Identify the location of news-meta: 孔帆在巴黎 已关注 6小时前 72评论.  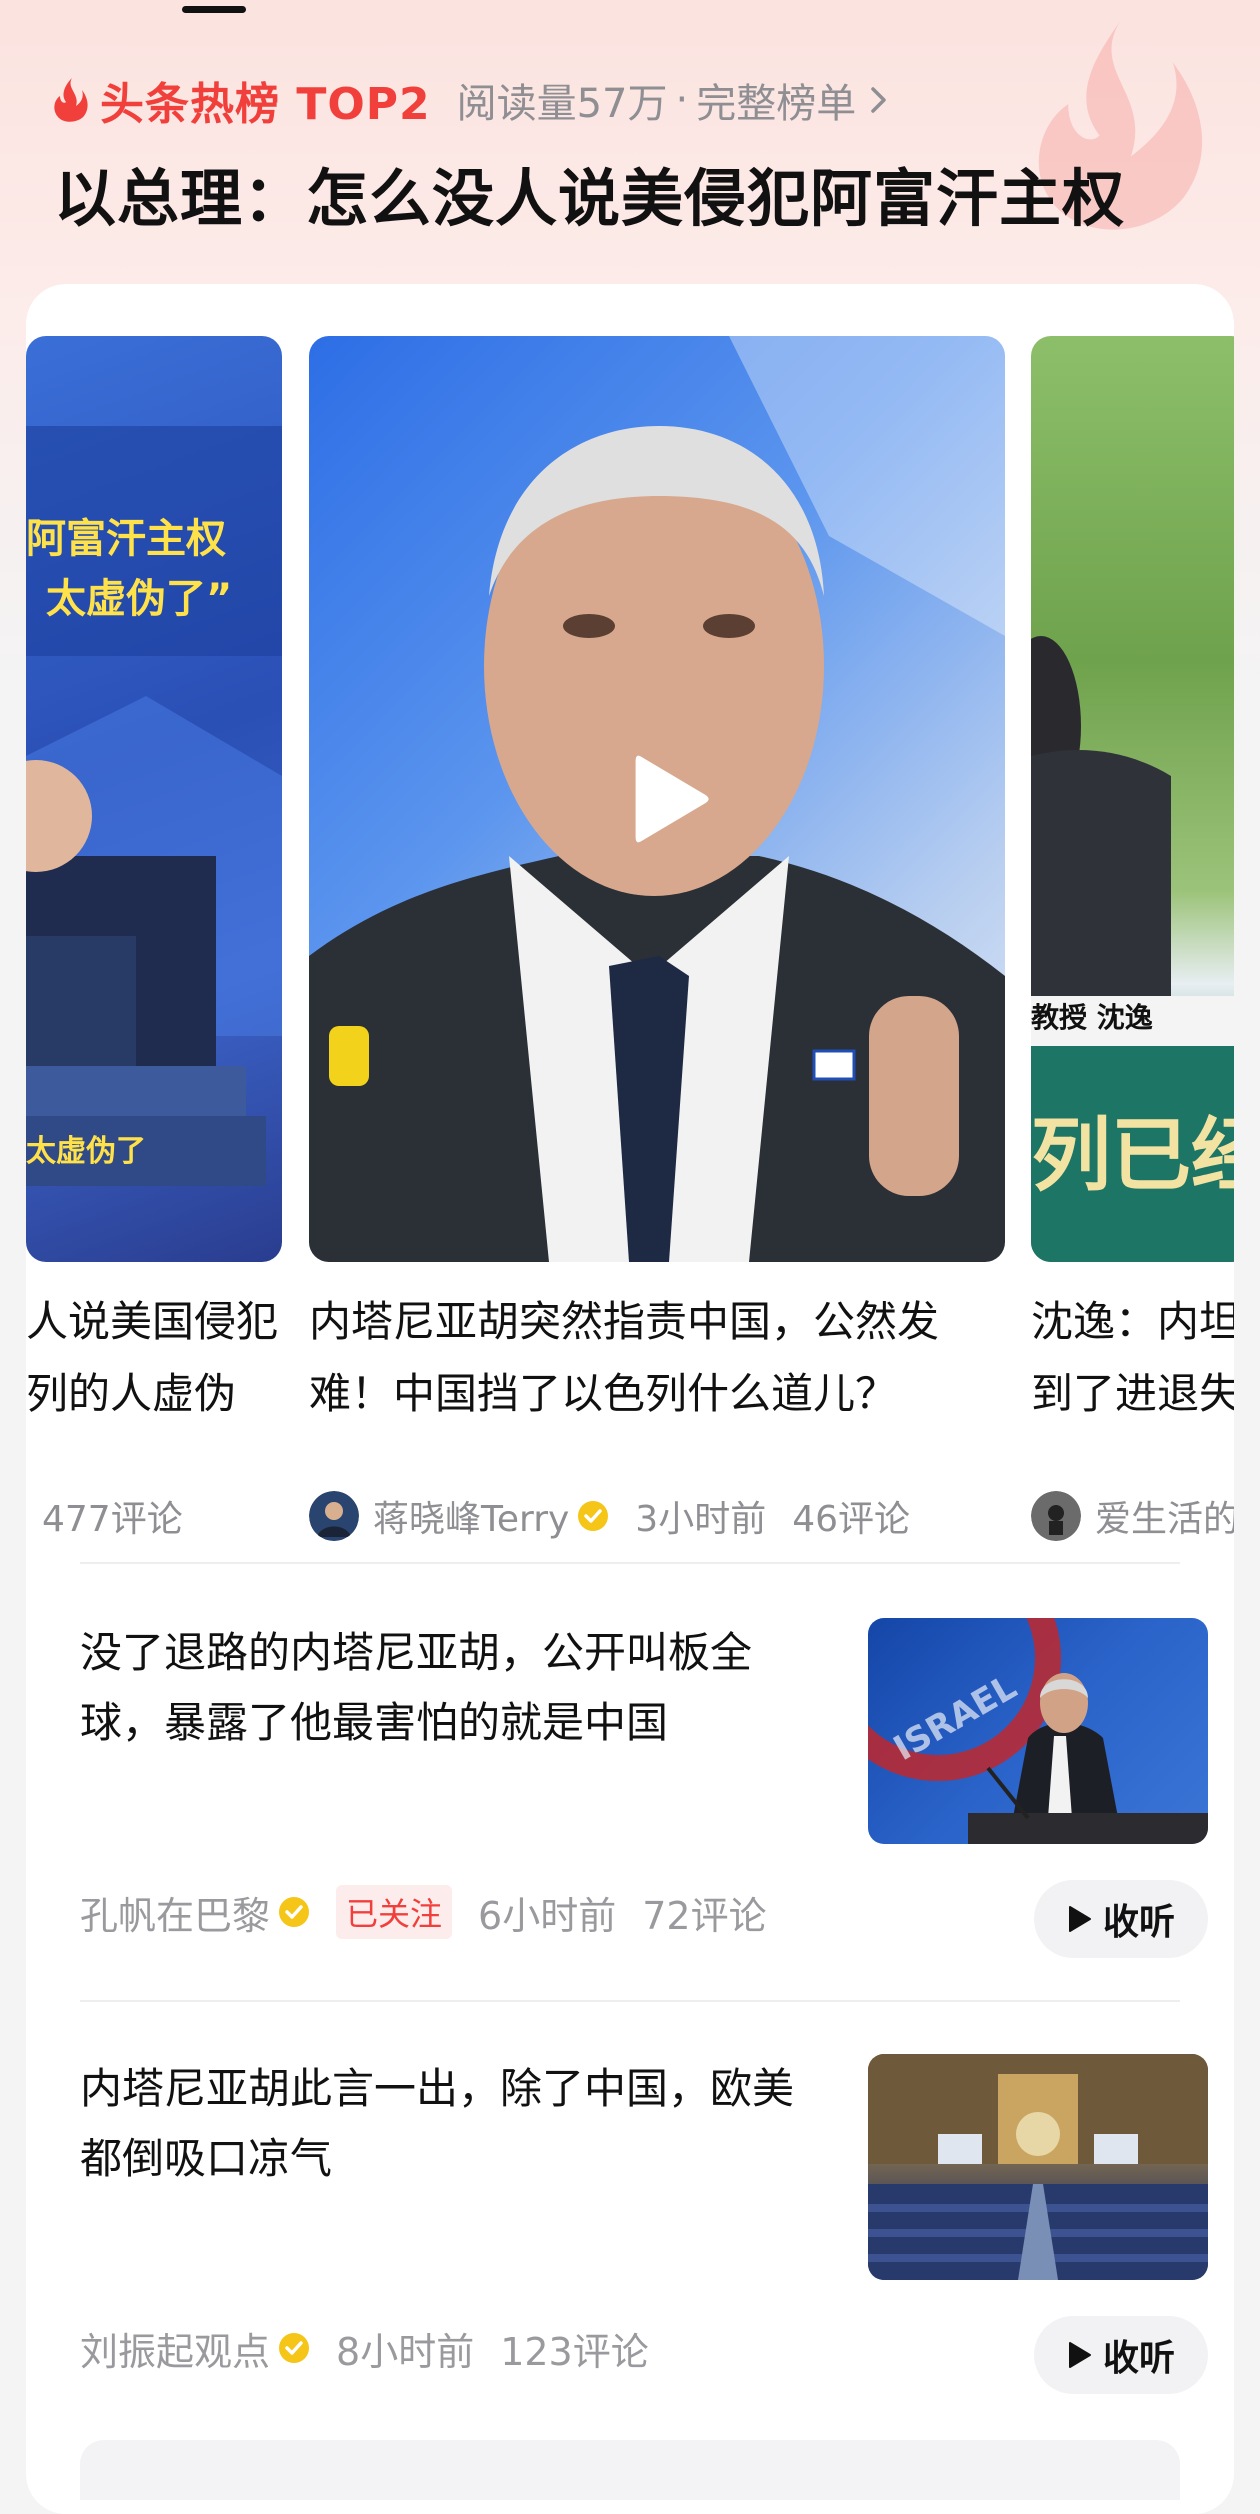
(423, 1912).